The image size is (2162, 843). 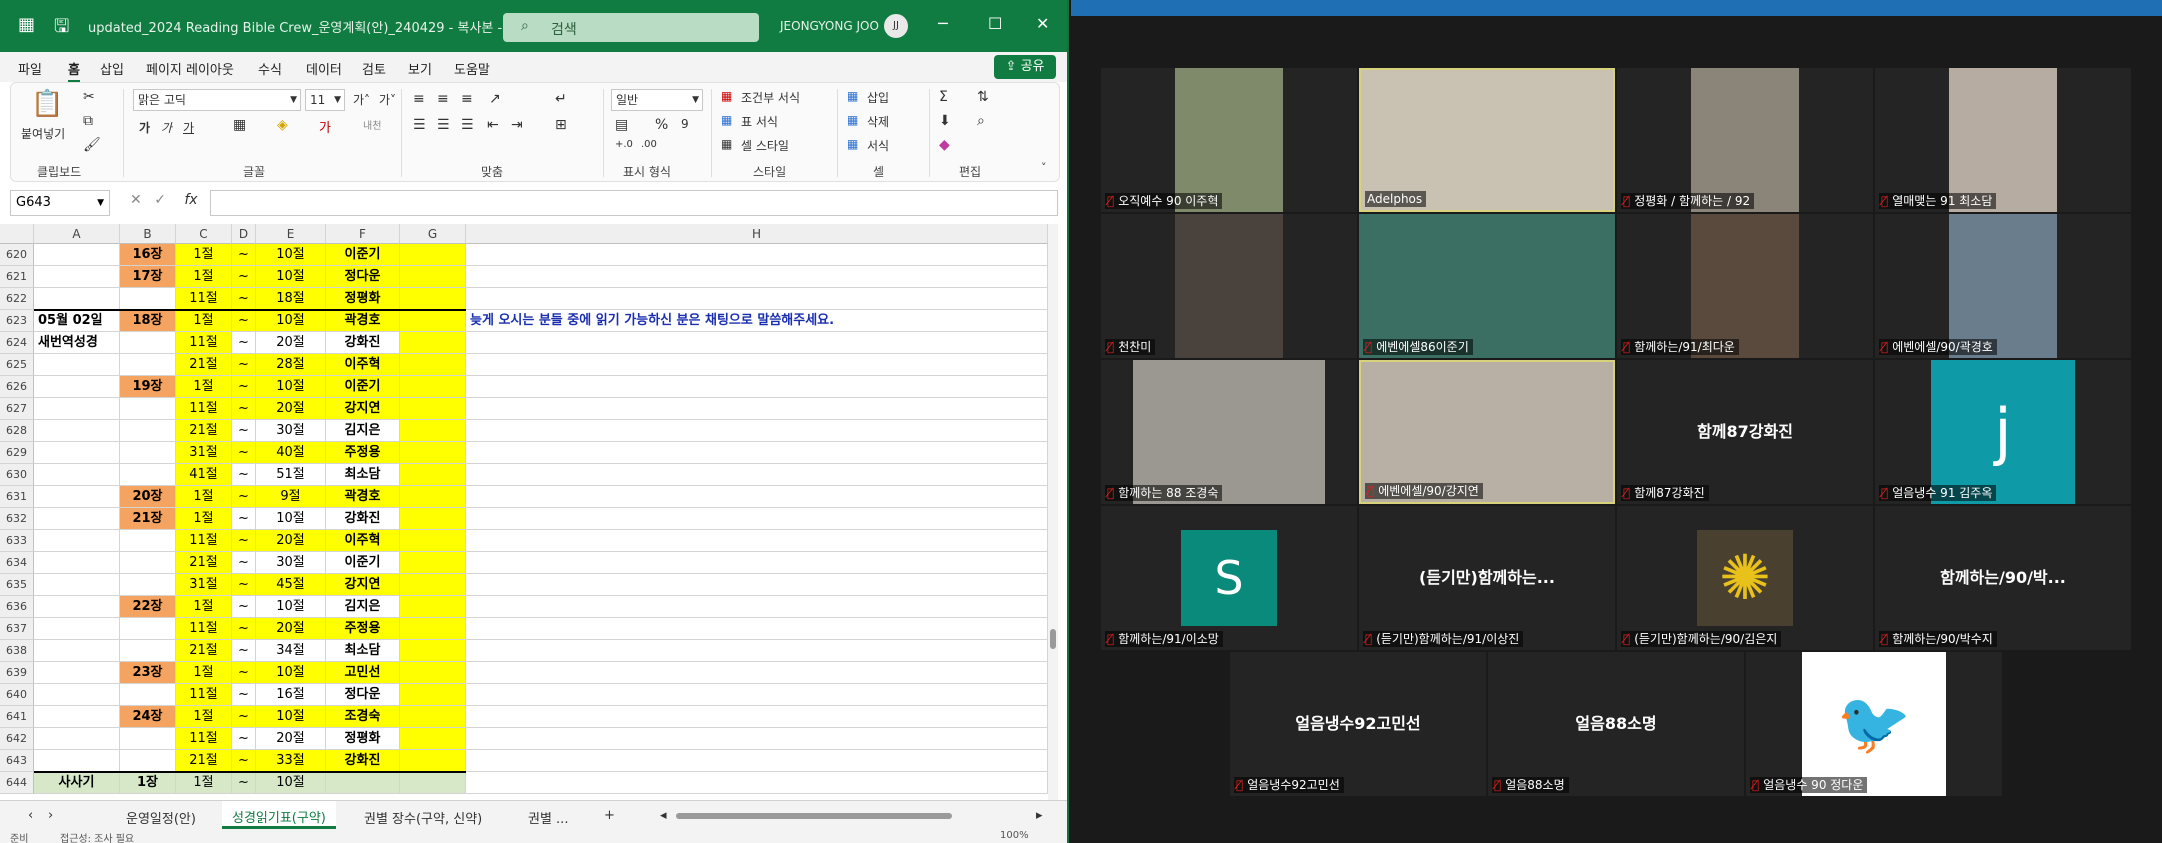 I want to click on collapse-ribbon-icon: ˅, so click(x=1044, y=167).